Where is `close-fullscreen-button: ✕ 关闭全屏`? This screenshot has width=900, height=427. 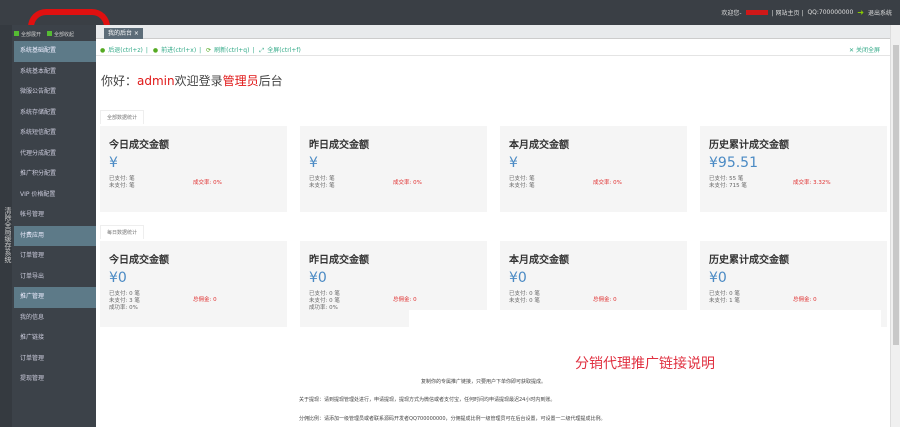
close-fullscreen-button: ✕ 关闭全屏 is located at coordinates (866, 49).